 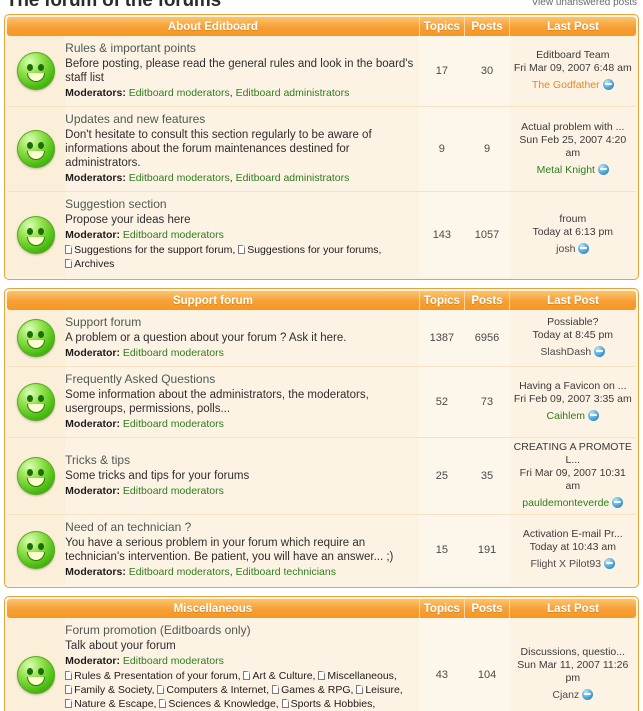 I want to click on subforum-link: Family & Society,, so click(x=114, y=690).